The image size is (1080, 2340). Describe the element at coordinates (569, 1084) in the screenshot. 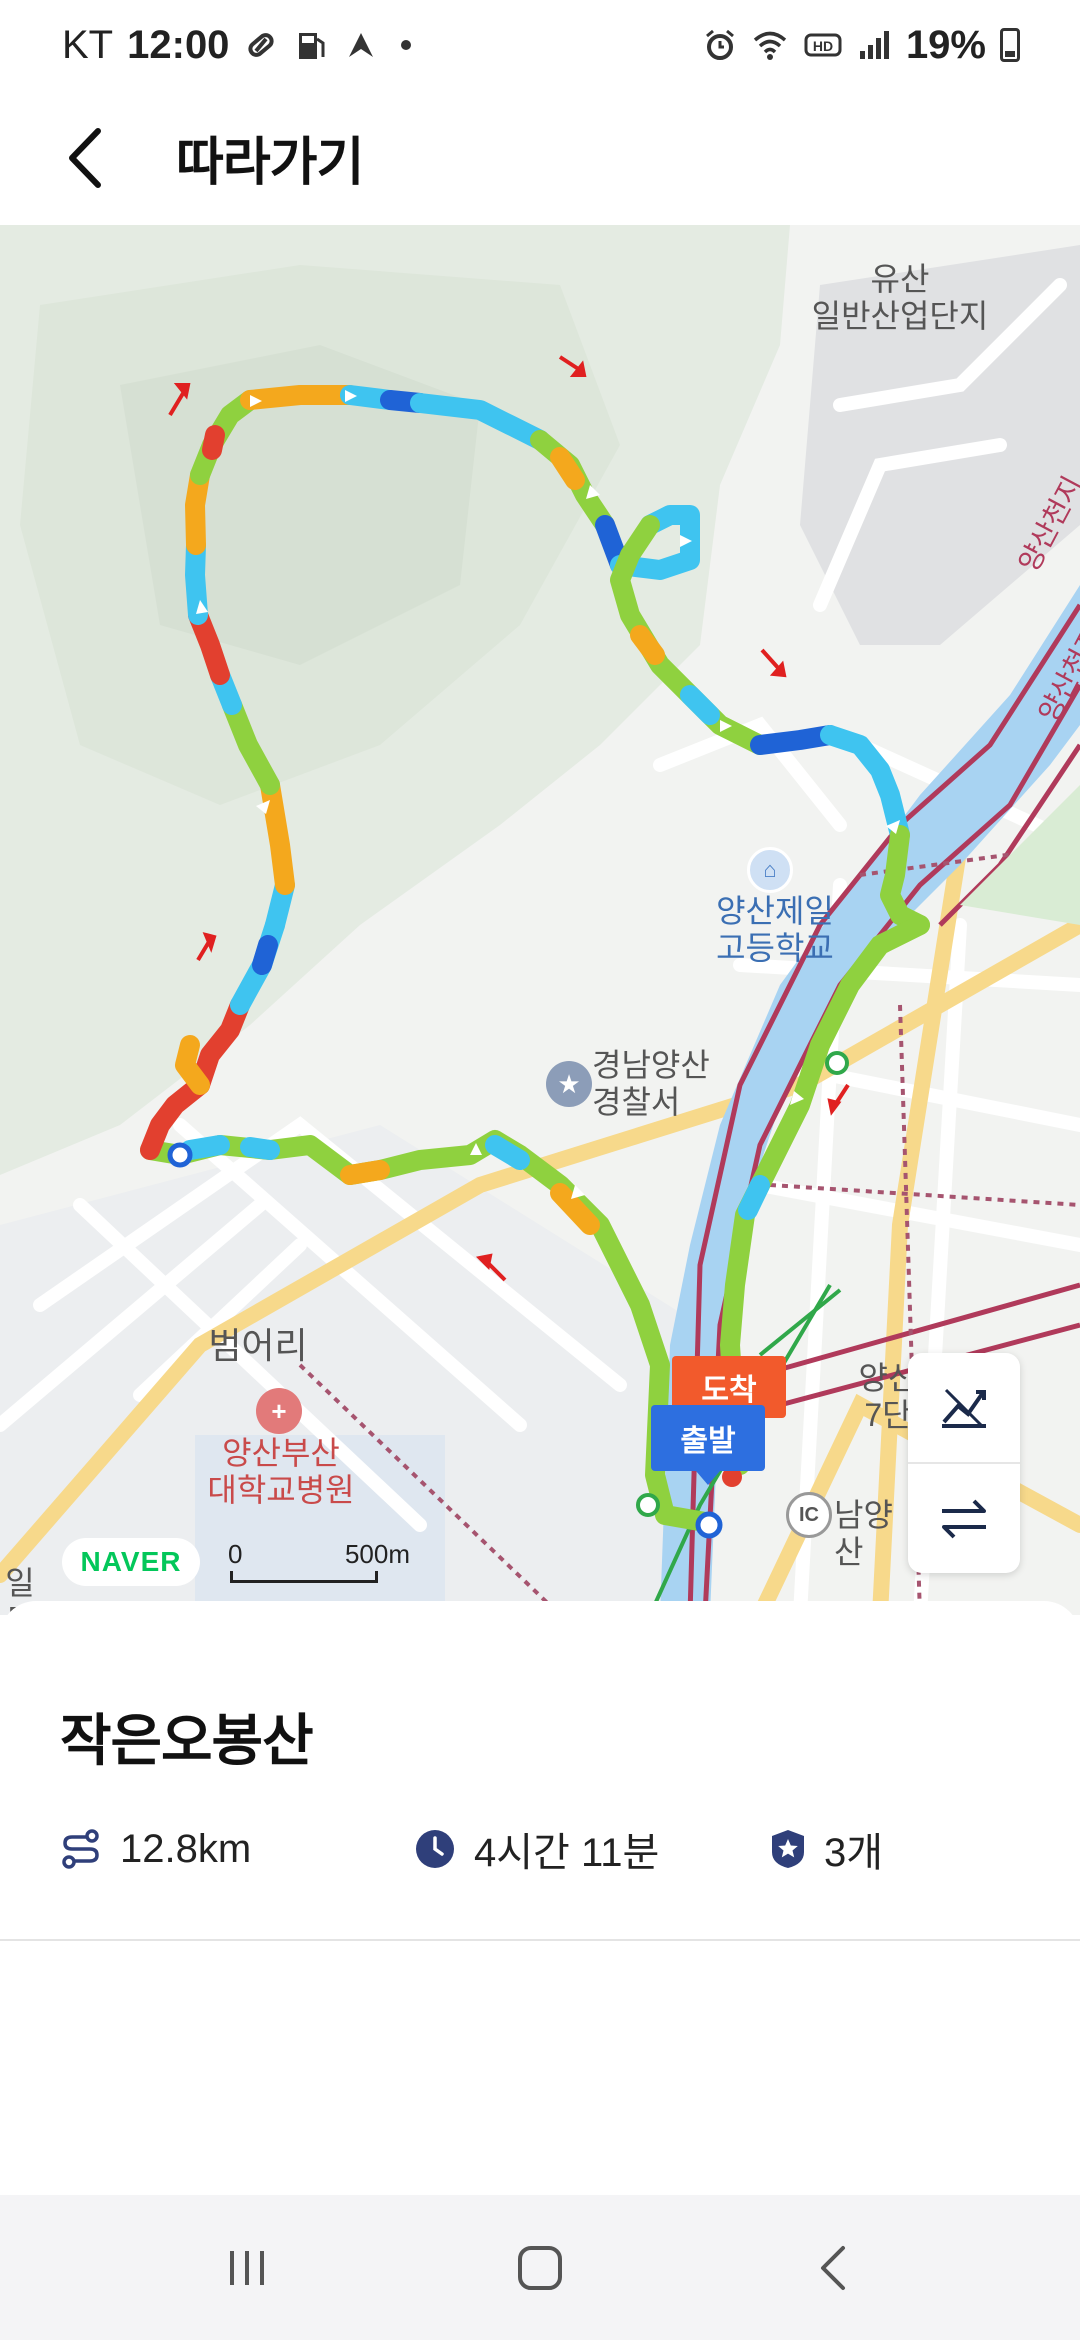

I see `police-pin-icon: ★` at that location.